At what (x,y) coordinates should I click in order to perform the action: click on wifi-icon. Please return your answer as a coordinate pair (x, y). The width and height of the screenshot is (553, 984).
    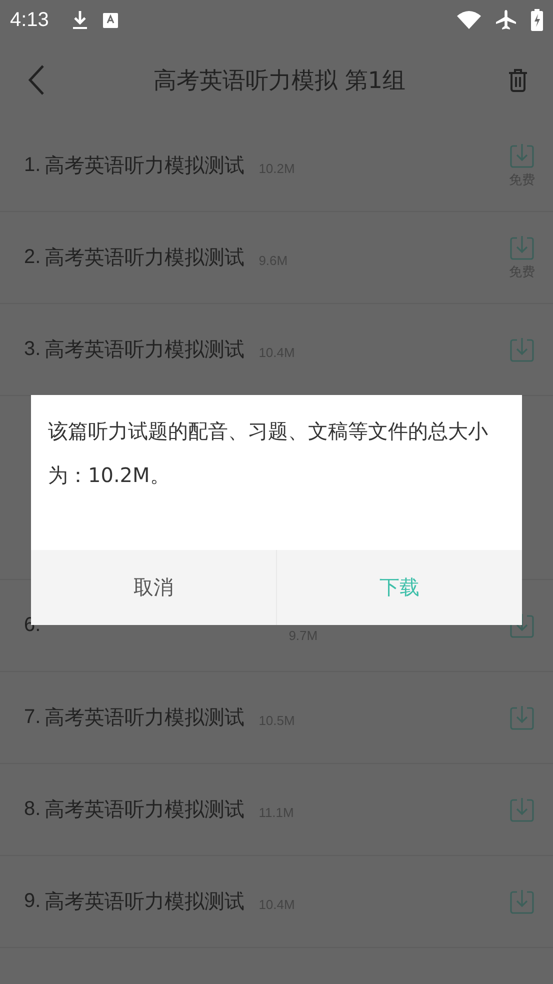
    Looking at the image, I should click on (469, 20).